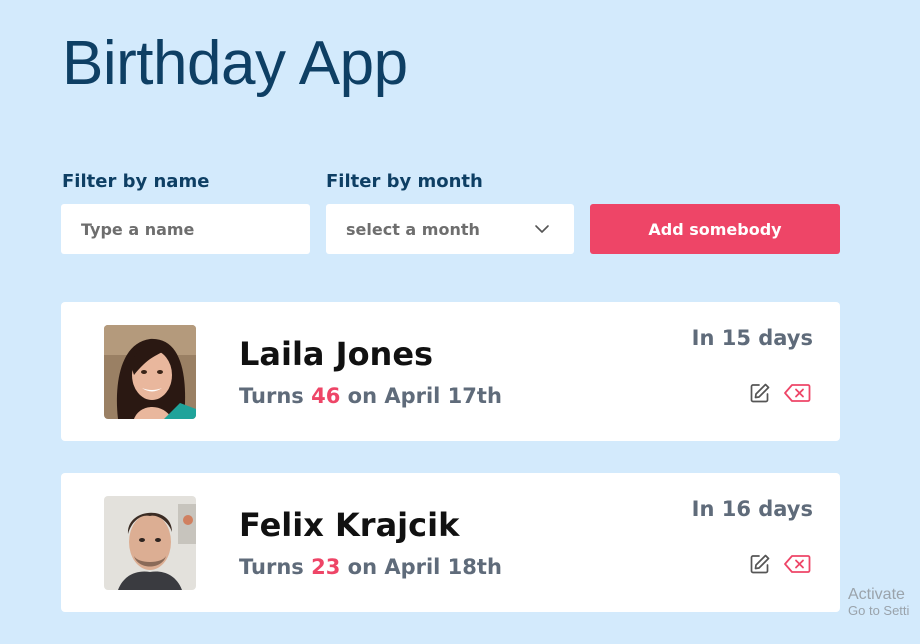  I want to click on birthday-date: on April 18th, so click(424, 567).